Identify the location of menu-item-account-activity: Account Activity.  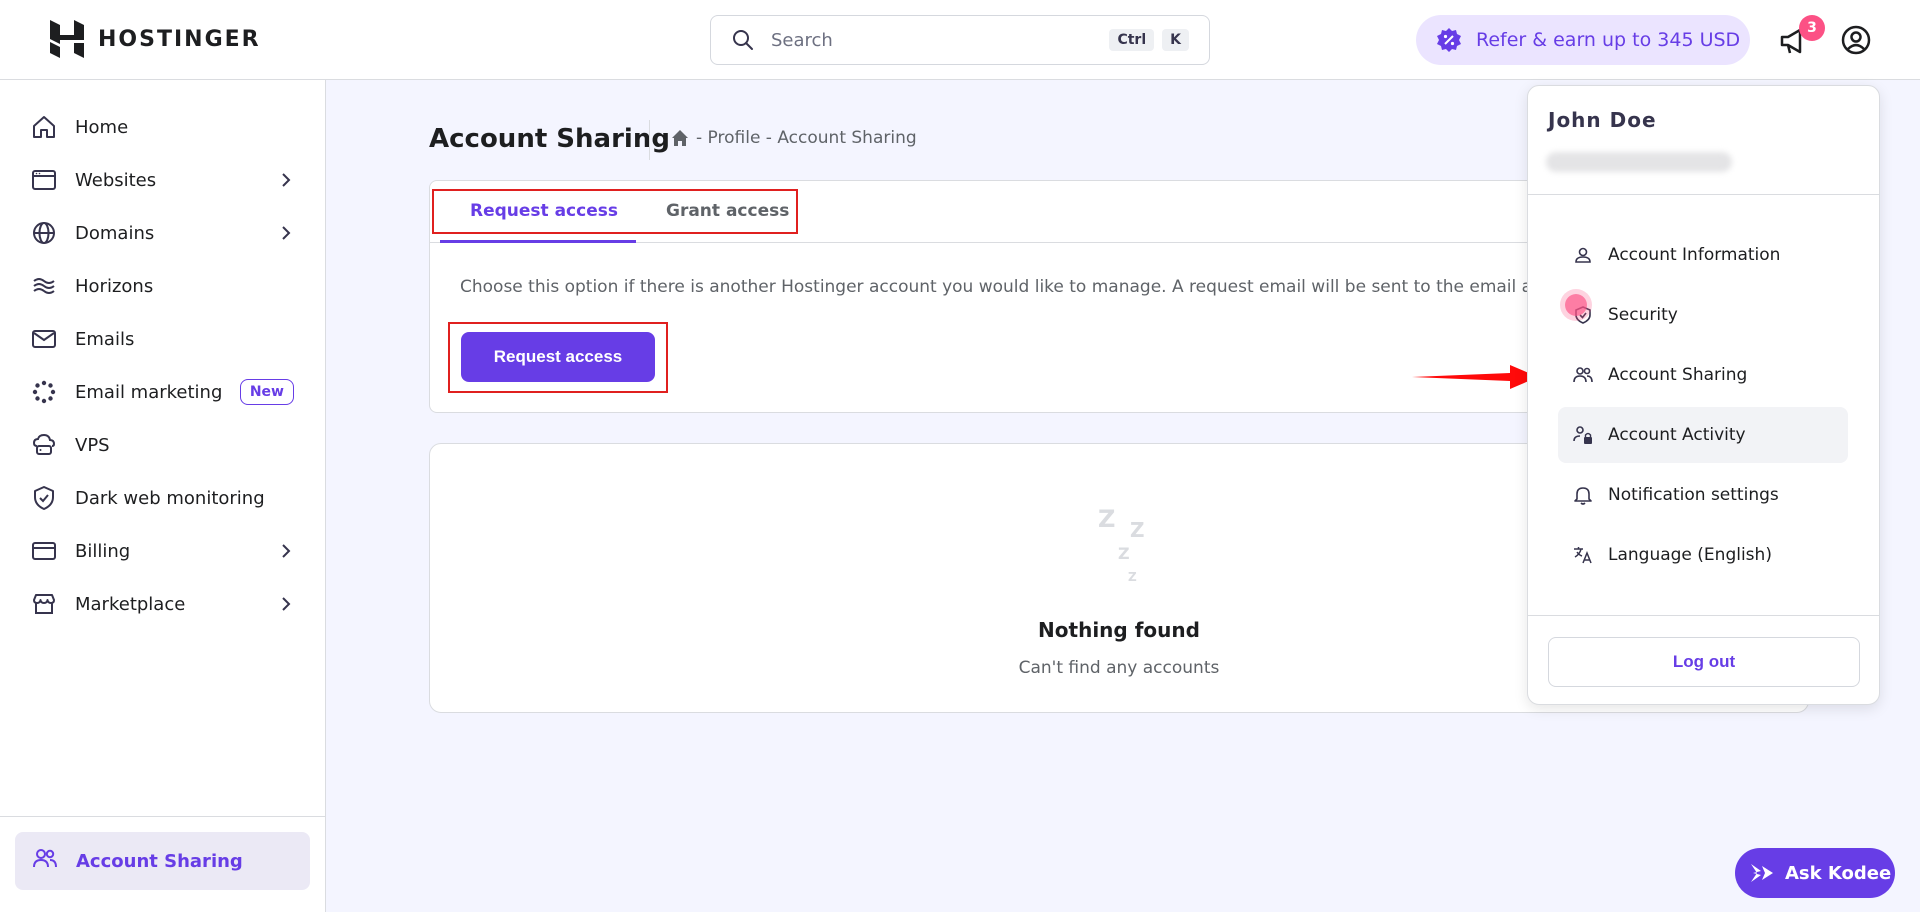
(1703, 435).